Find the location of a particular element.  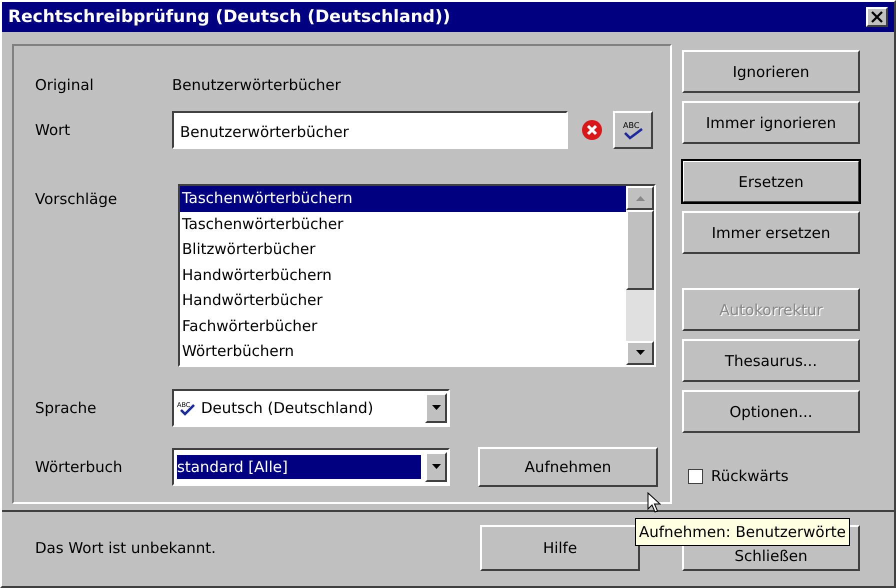

tooltip: Aufnehmen: Benutzerwörte is located at coordinates (742, 532).